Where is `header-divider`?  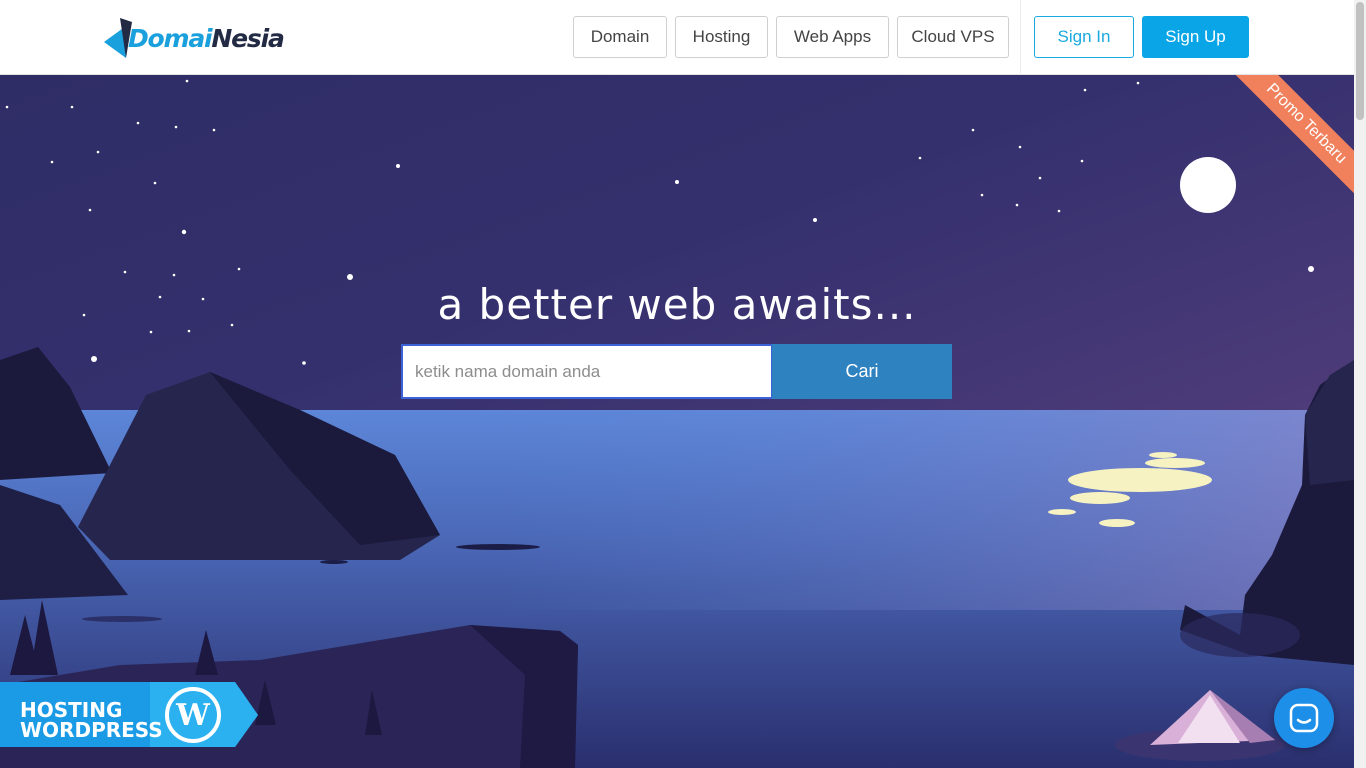 header-divider is located at coordinates (1020, 37).